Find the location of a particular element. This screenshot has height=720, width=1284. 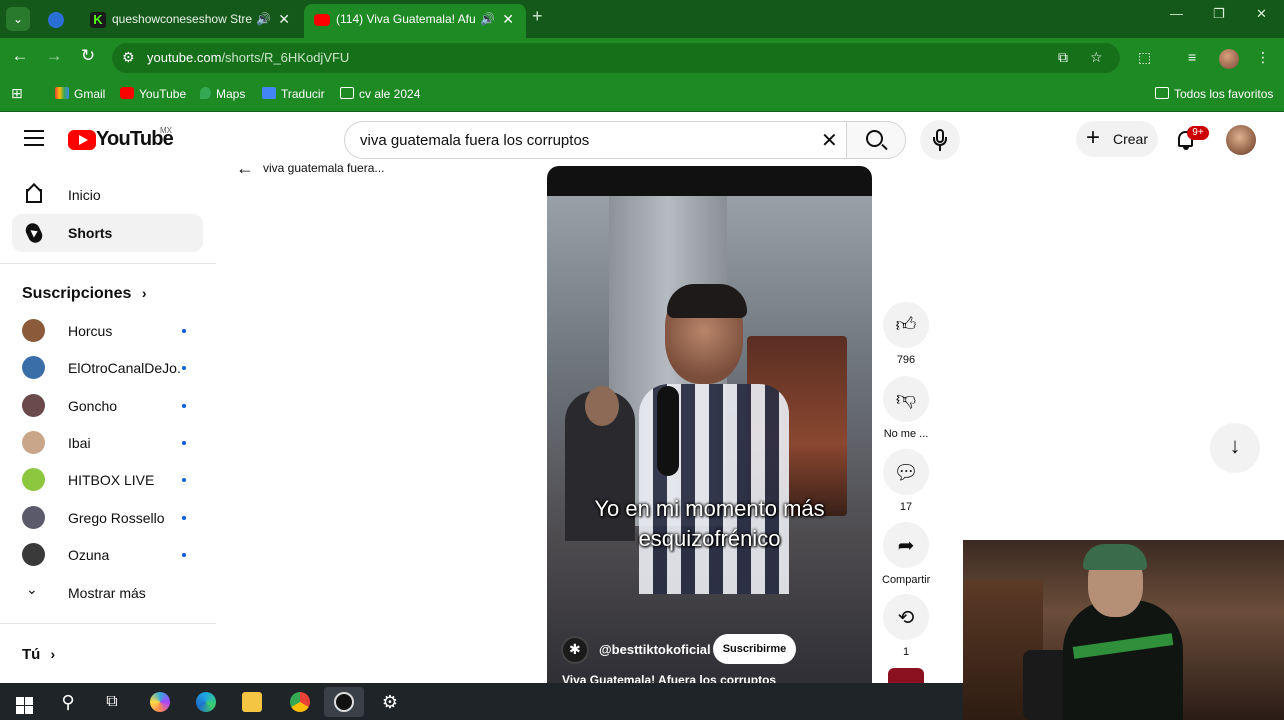

comment-icon: 💬︎ is located at coordinates (906, 473).